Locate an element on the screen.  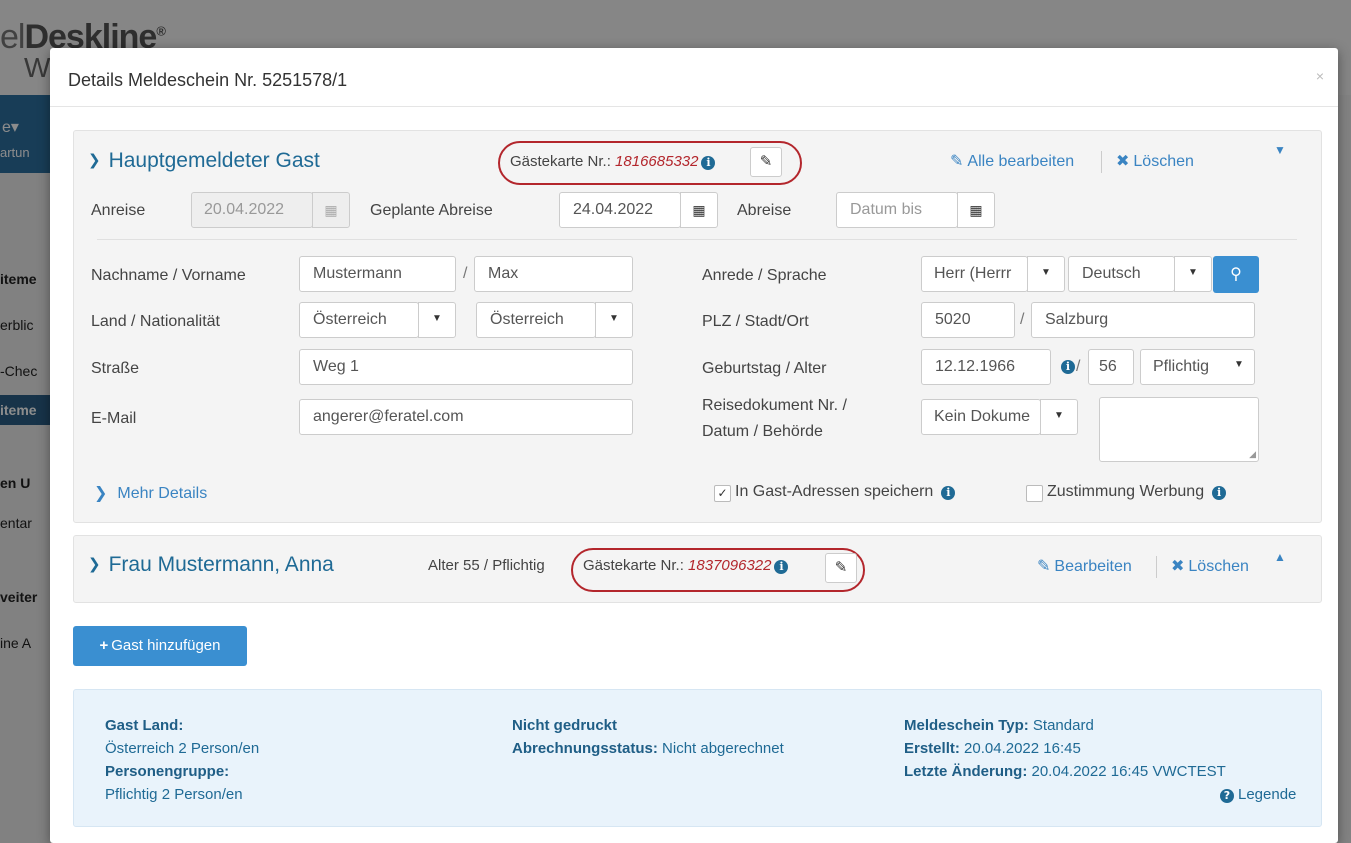
legend-link: ? Legende is located at coordinates (1256, 794).